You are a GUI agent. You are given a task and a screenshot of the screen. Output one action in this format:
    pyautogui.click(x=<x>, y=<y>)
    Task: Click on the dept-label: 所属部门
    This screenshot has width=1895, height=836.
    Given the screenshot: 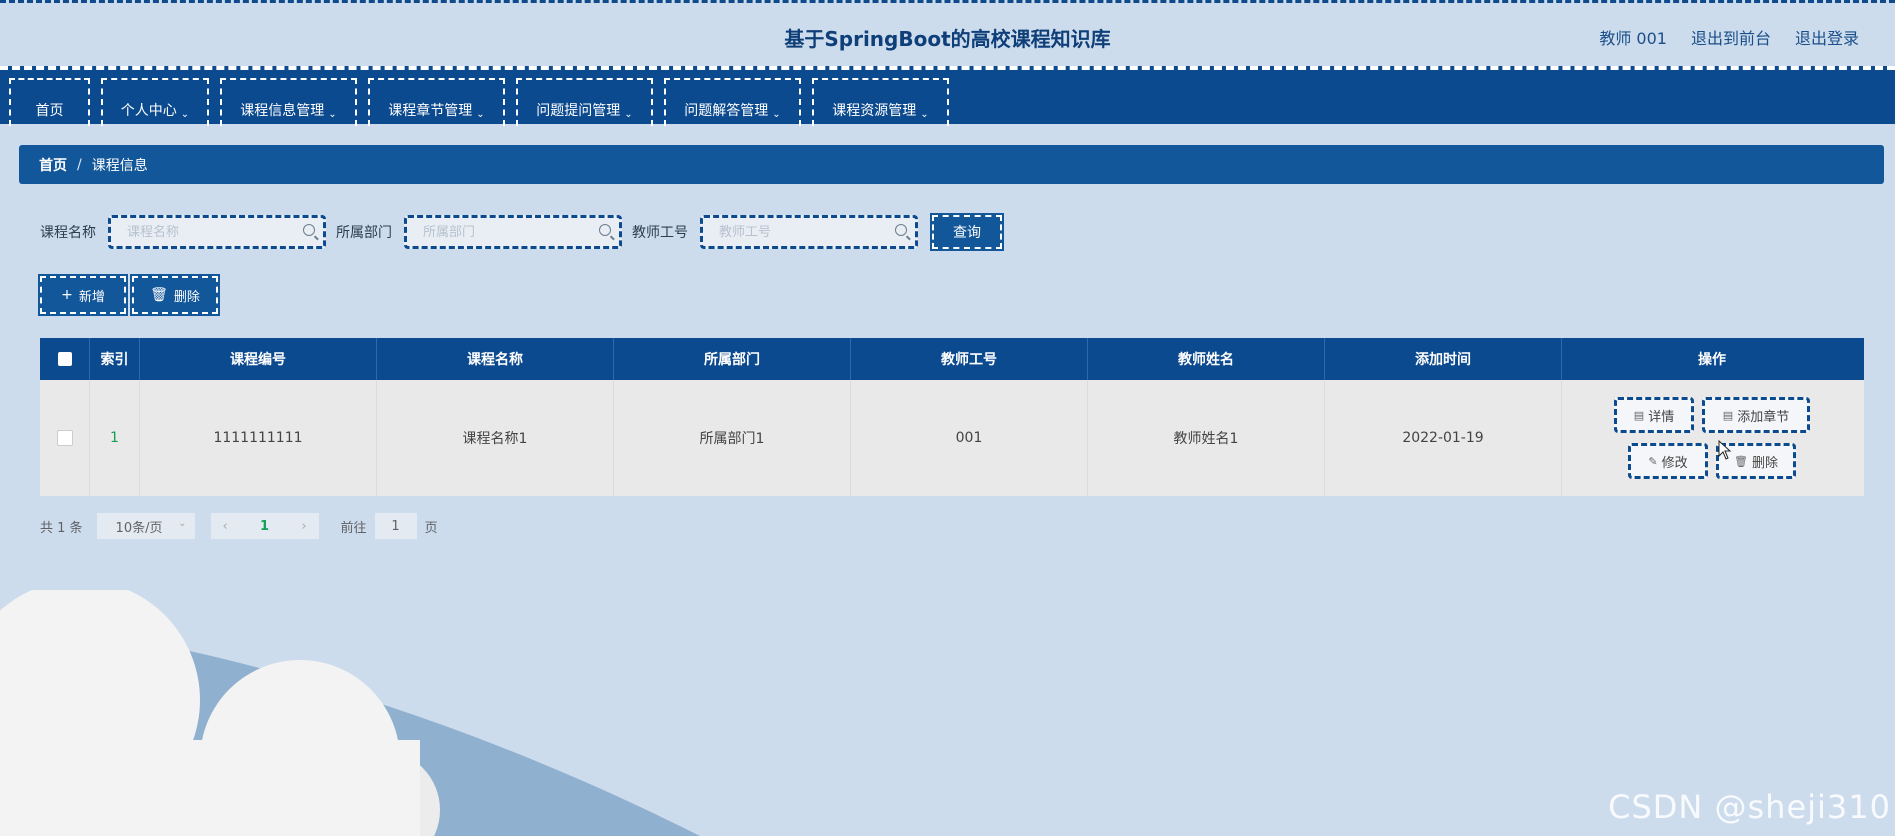 What is the action you would take?
    pyautogui.click(x=364, y=233)
    